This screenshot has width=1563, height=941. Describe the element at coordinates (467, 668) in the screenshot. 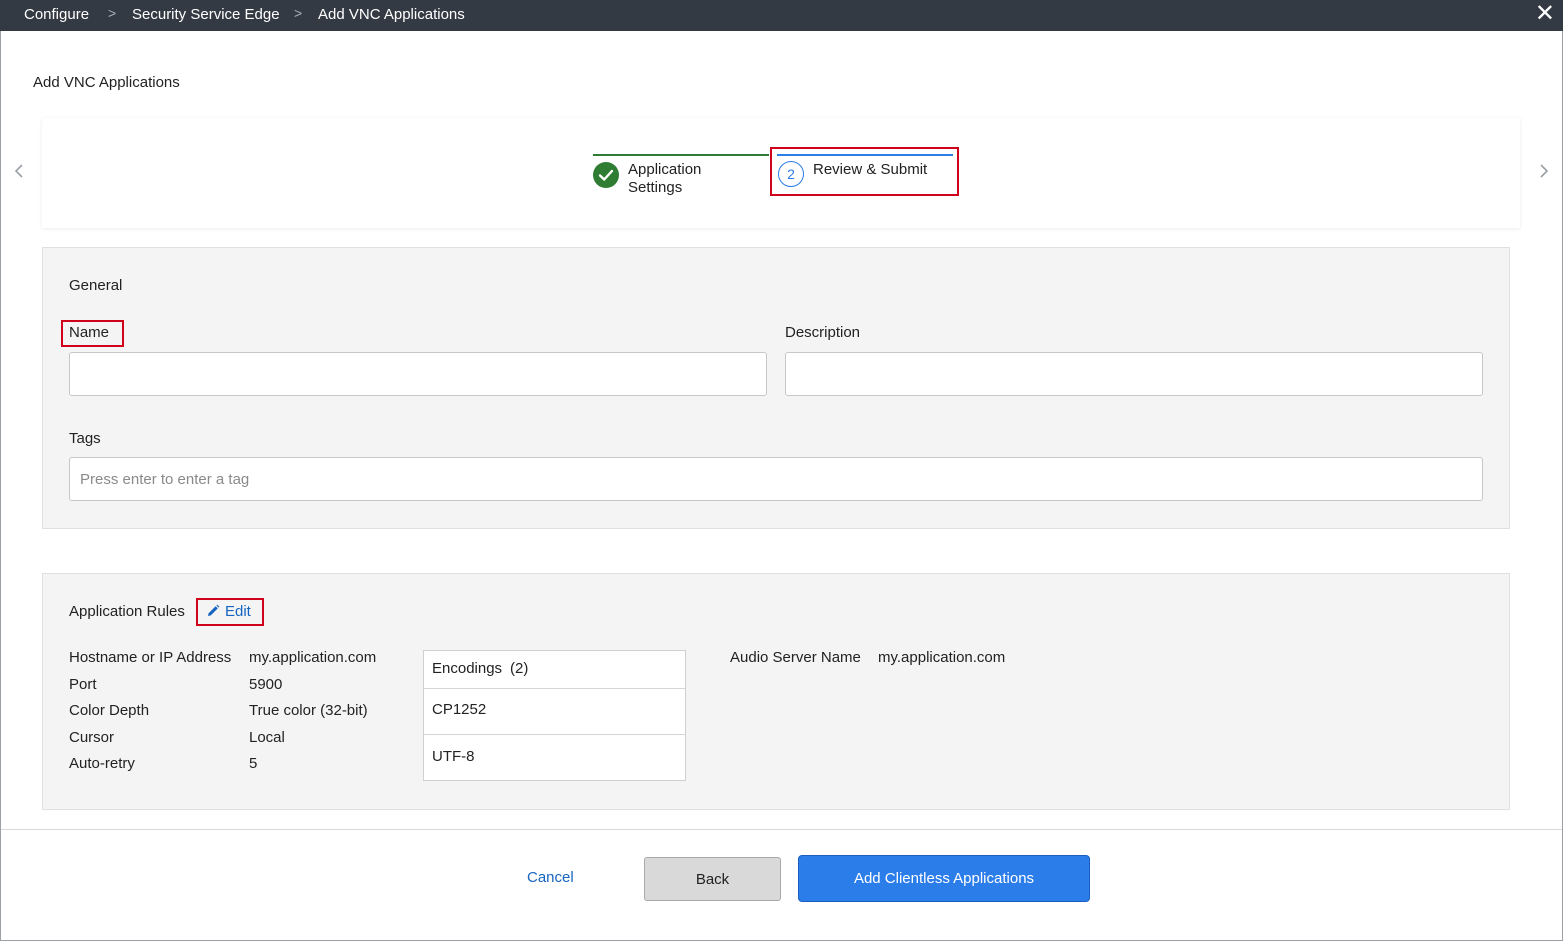

I see `encodings-header-label: Encodings` at that location.